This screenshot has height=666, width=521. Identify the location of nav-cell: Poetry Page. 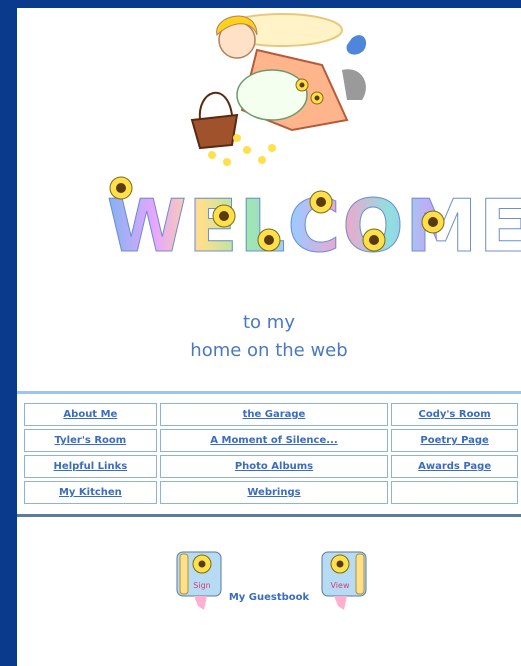
(454, 440).